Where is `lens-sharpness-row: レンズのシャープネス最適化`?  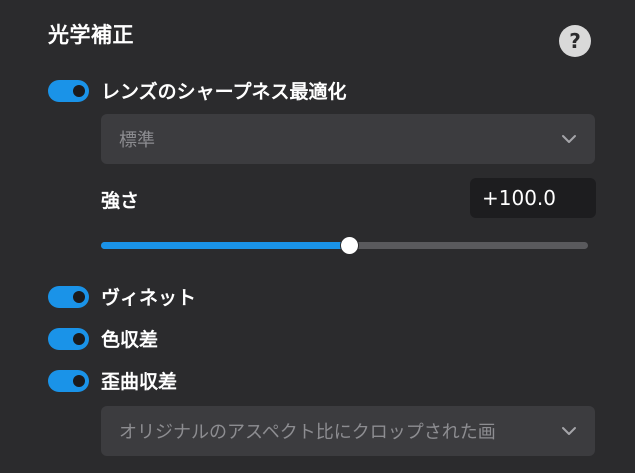 lens-sharpness-row: レンズのシャープネス最適化 is located at coordinates (197, 90).